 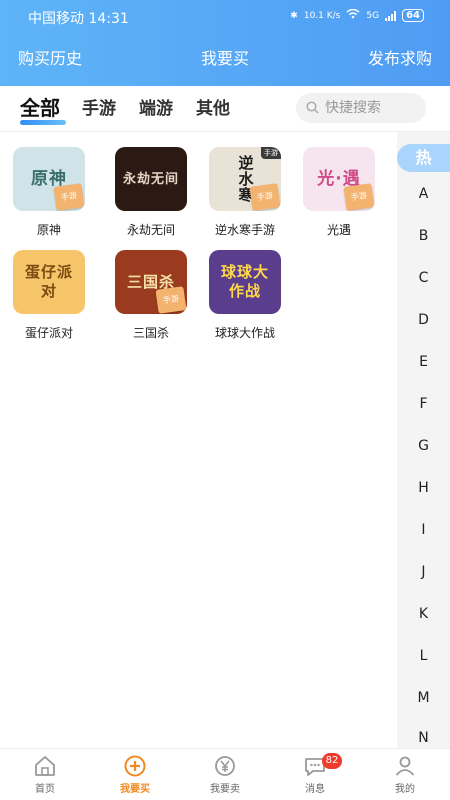 What do you see at coordinates (423, 236) in the screenshot?
I see `index-letter: B` at bounding box center [423, 236].